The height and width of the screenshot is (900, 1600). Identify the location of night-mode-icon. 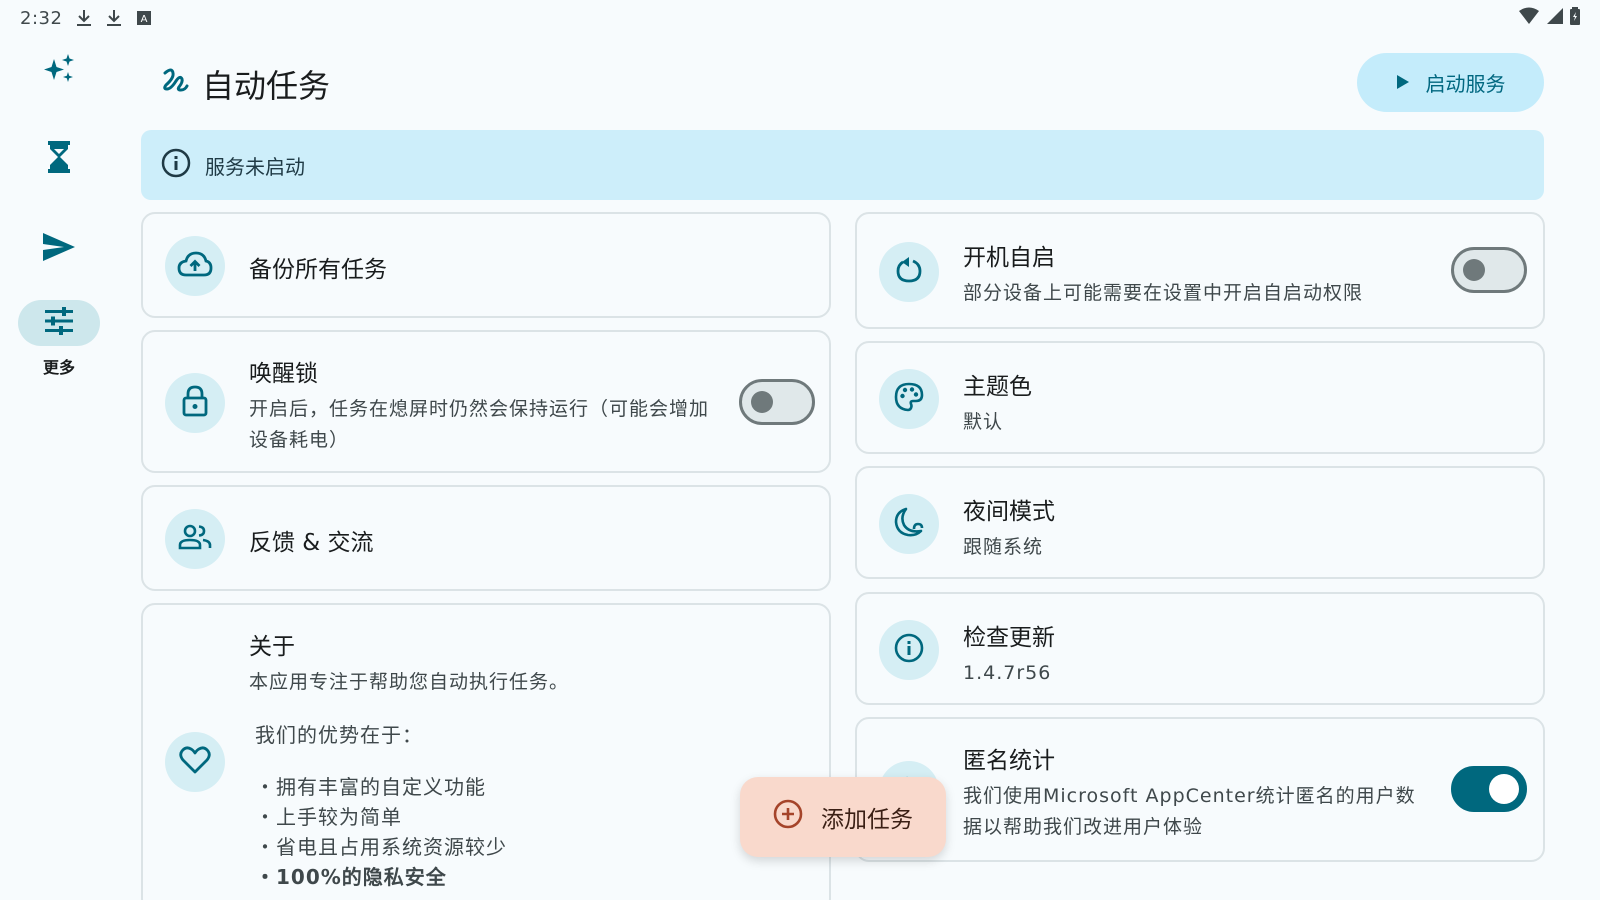
(909, 524).